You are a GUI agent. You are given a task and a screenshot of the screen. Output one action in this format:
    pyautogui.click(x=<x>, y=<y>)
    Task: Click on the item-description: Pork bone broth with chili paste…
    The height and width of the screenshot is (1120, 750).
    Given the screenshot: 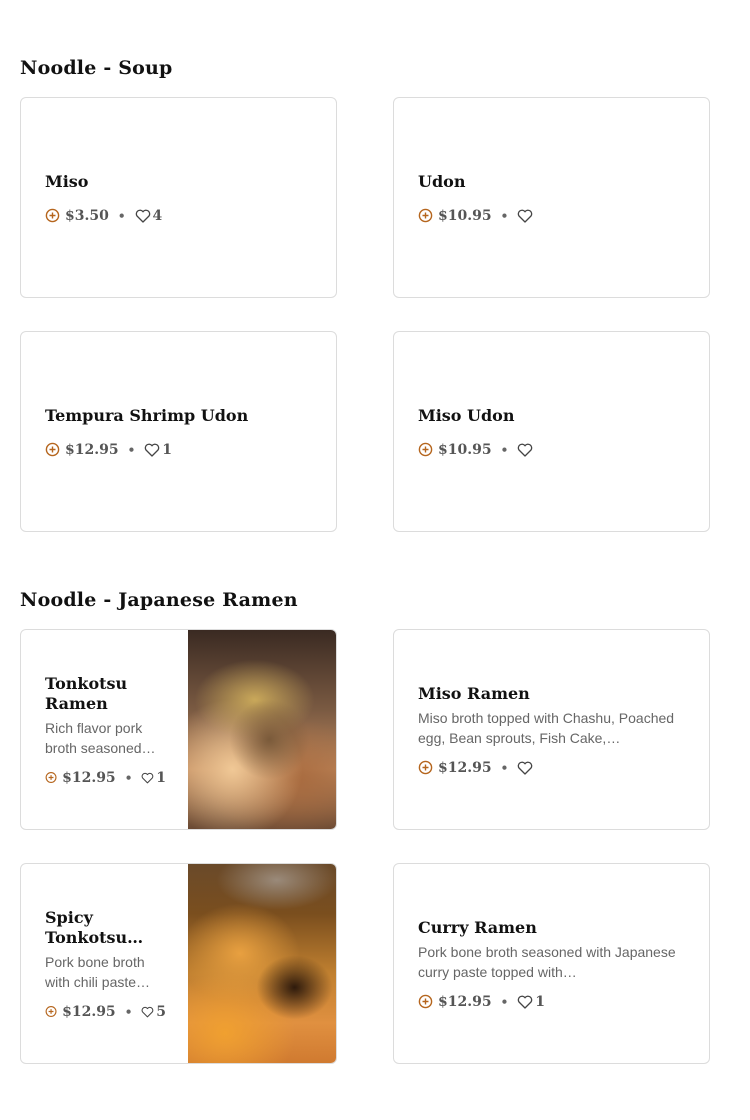 What is the action you would take?
    pyautogui.click(x=98, y=971)
    